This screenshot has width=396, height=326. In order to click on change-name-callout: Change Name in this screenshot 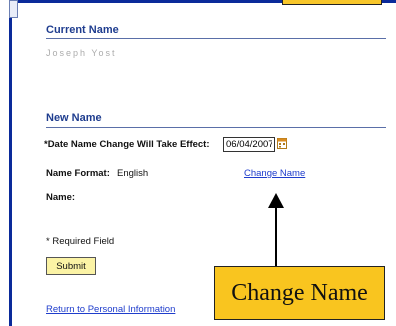, I will do `click(299, 293)`.